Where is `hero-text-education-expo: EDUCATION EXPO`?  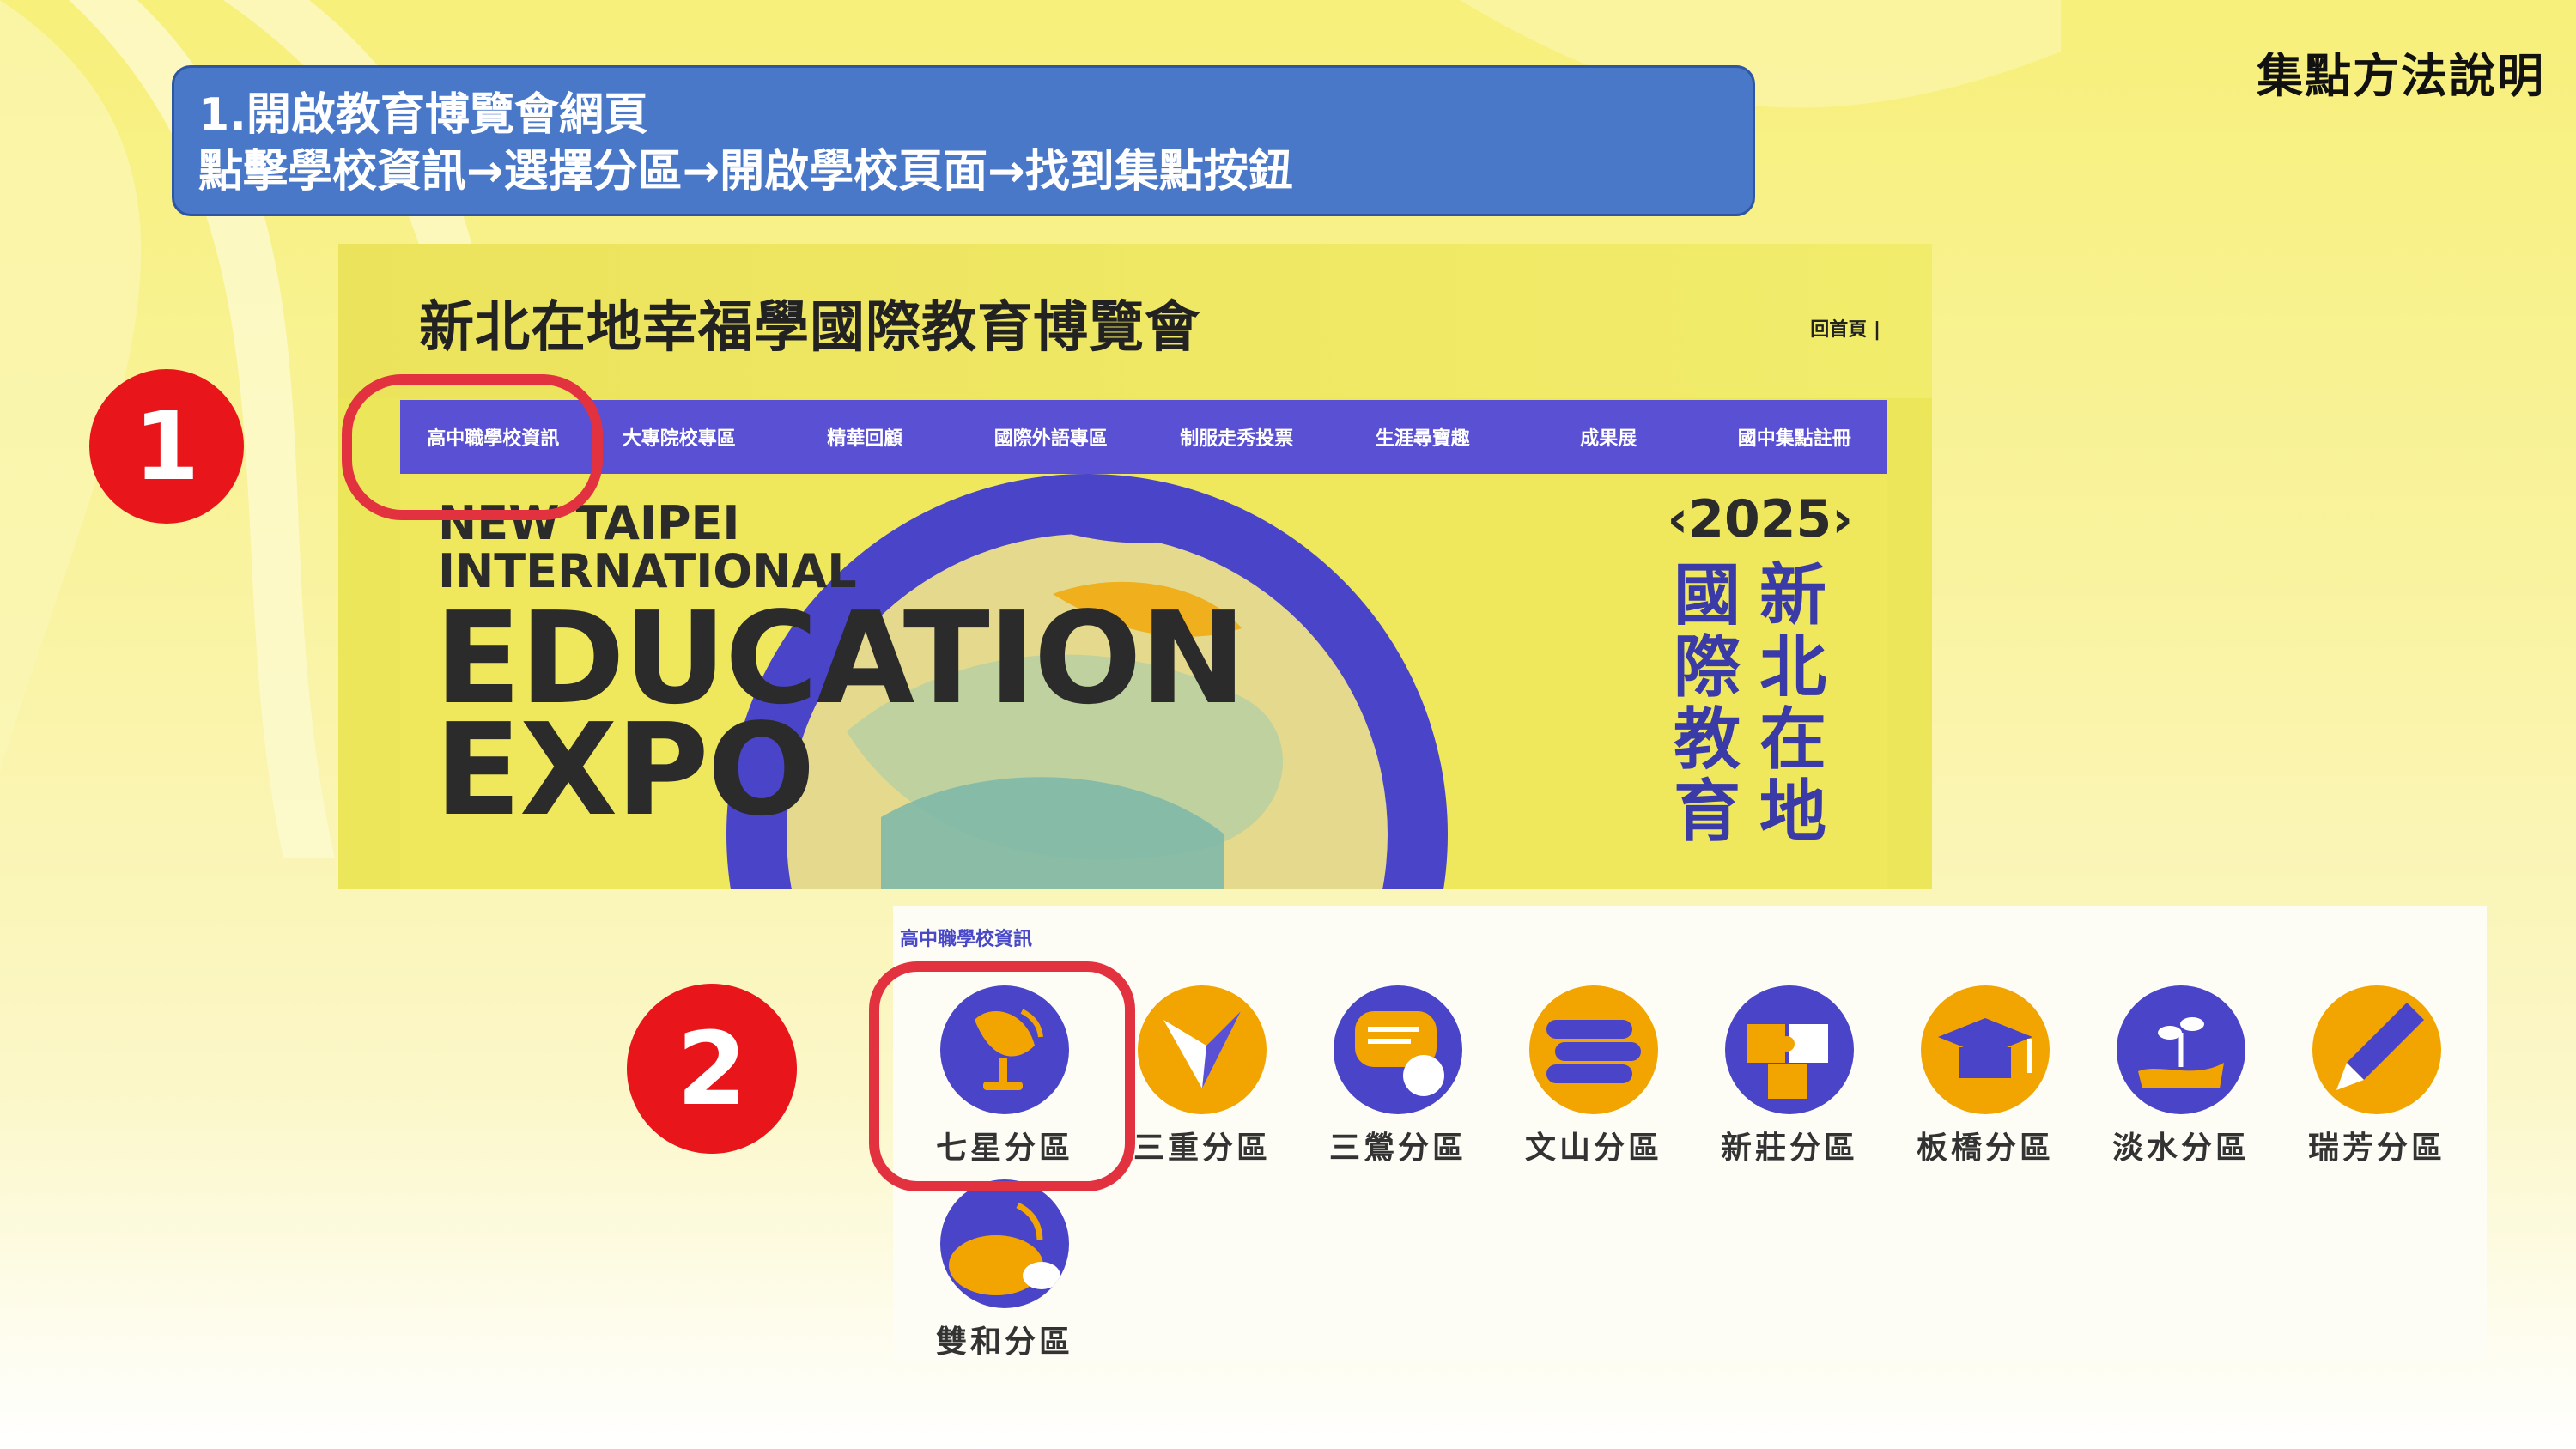
hero-text-education-expo: EDUCATION EXPO is located at coordinates (840, 714).